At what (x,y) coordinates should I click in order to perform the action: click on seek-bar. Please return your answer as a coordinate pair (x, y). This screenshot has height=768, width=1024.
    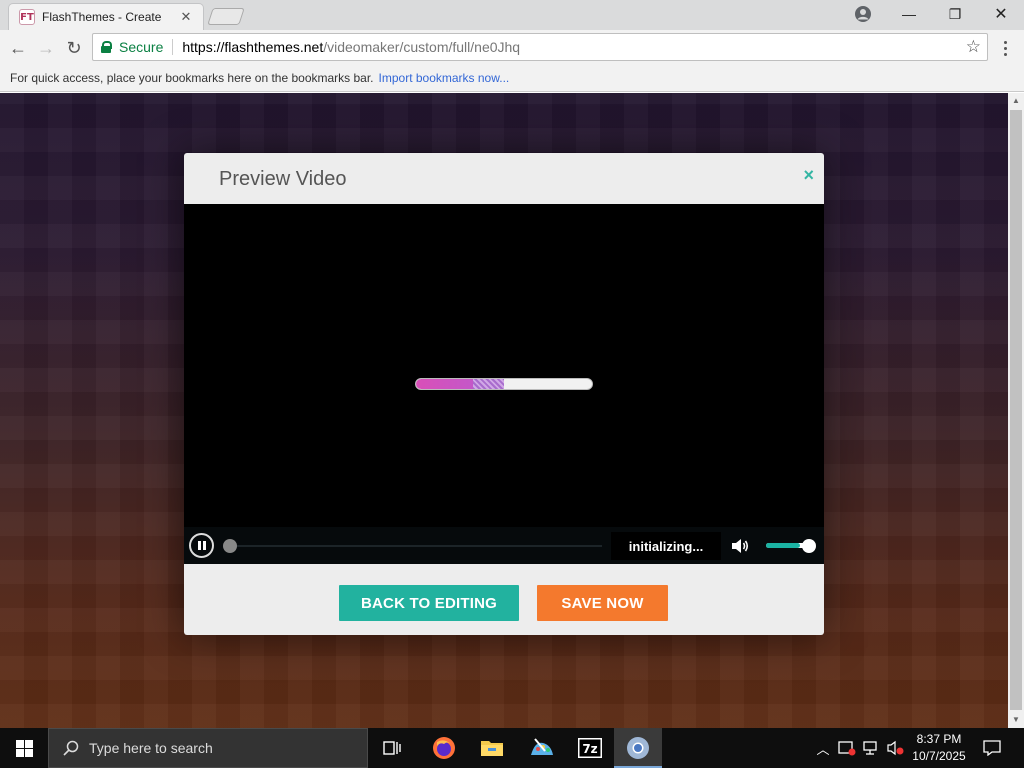
    Looking at the image, I should click on (414, 546).